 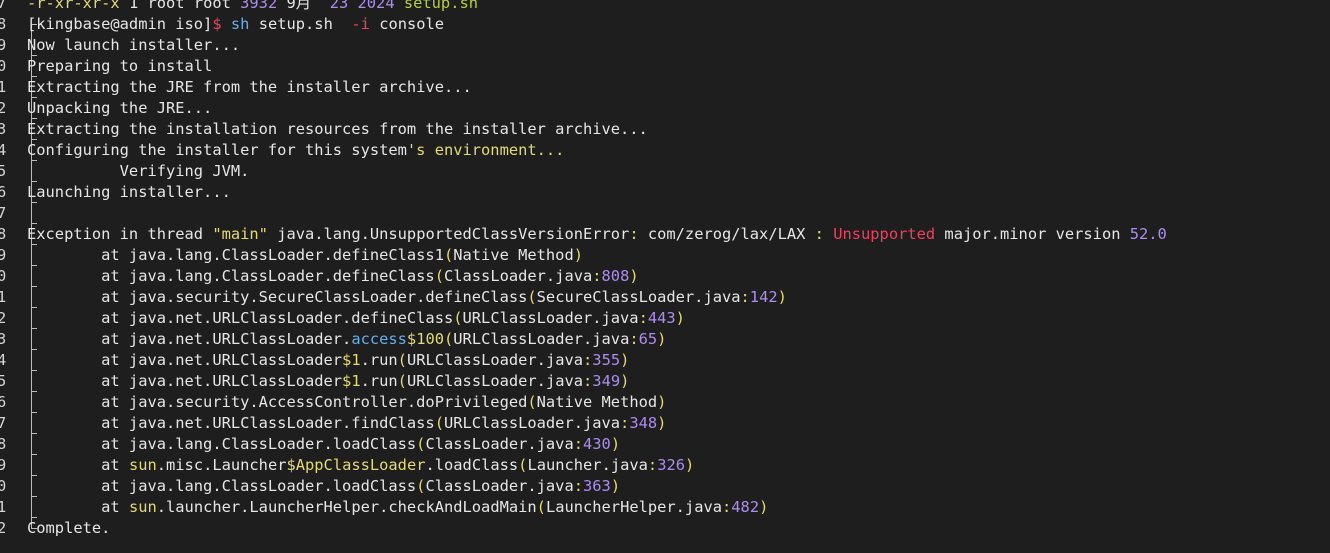 What do you see at coordinates (185, 360) in the screenshot?
I see `line-segment: at java.net.URLClassLoader` at bounding box center [185, 360].